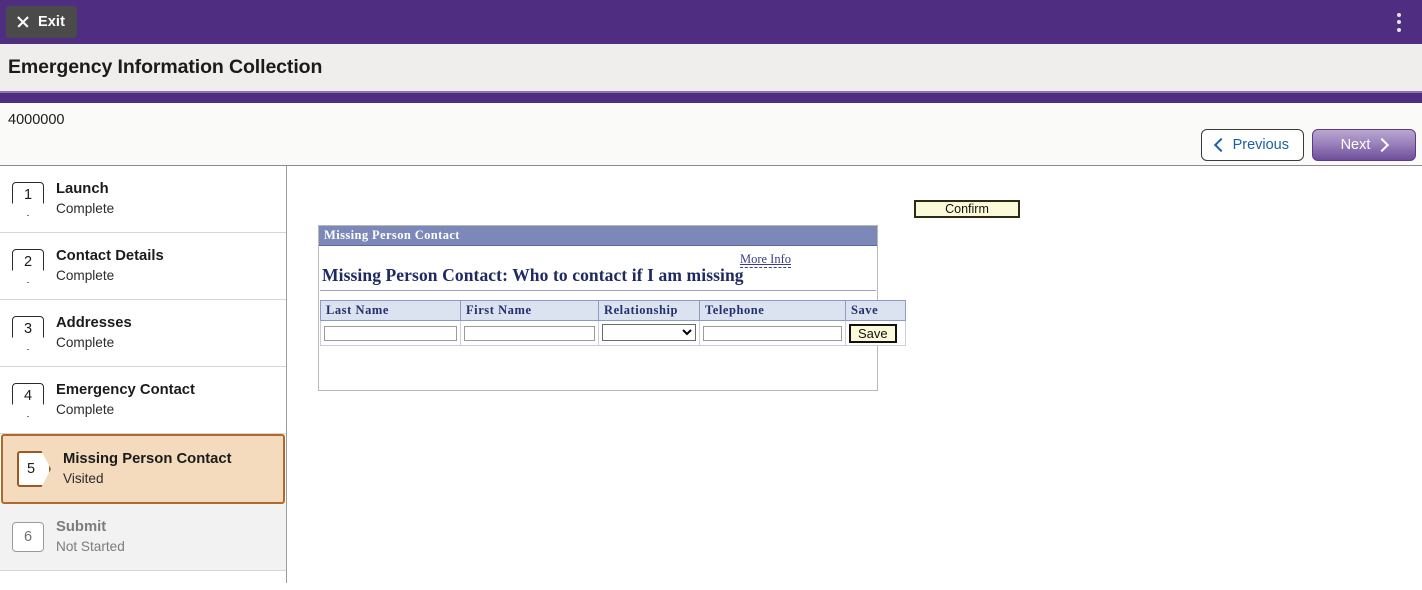 The height and width of the screenshot is (590, 1422). I want to click on more-info-row: More Info, so click(598, 257).